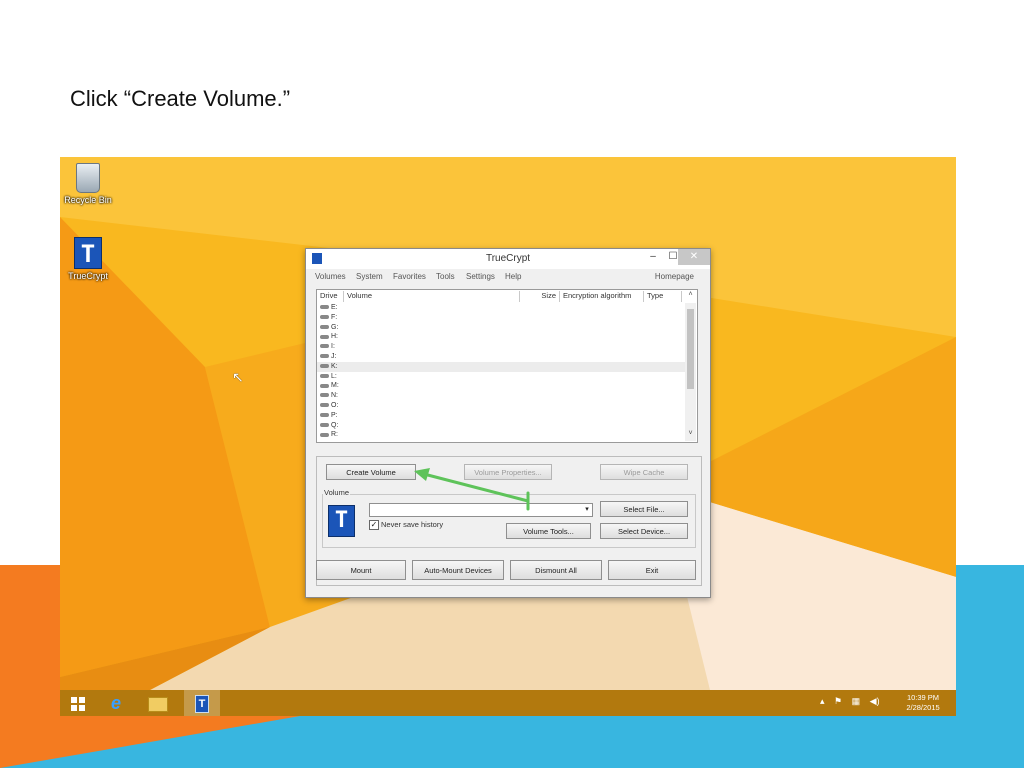 This screenshot has width=1024, height=768. Describe the element at coordinates (602, 296) in the screenshot. I see `column-header-encryption-algorithm: Encryption algorithm` at that location.